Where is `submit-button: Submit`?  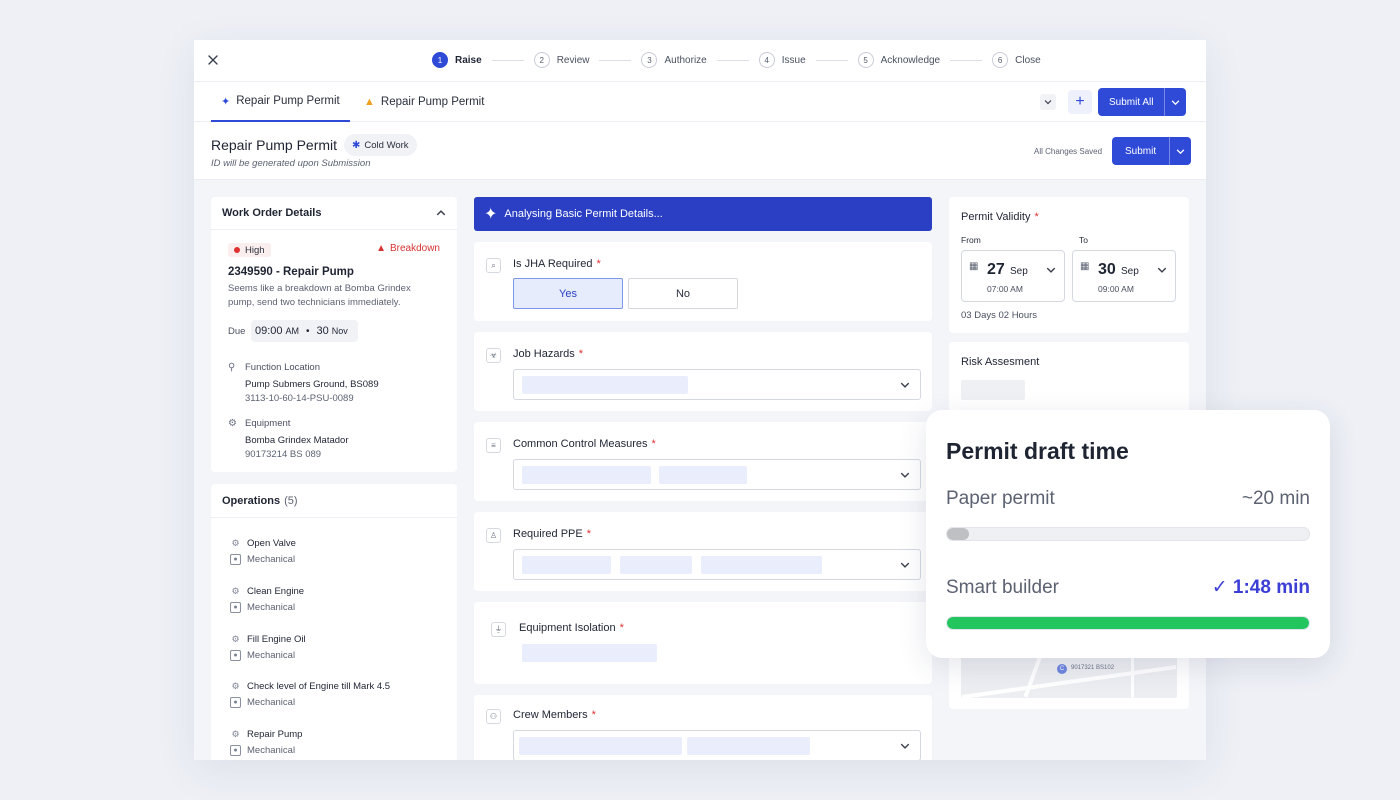
submit-button: Submit is located at coordinates (1140, 151).